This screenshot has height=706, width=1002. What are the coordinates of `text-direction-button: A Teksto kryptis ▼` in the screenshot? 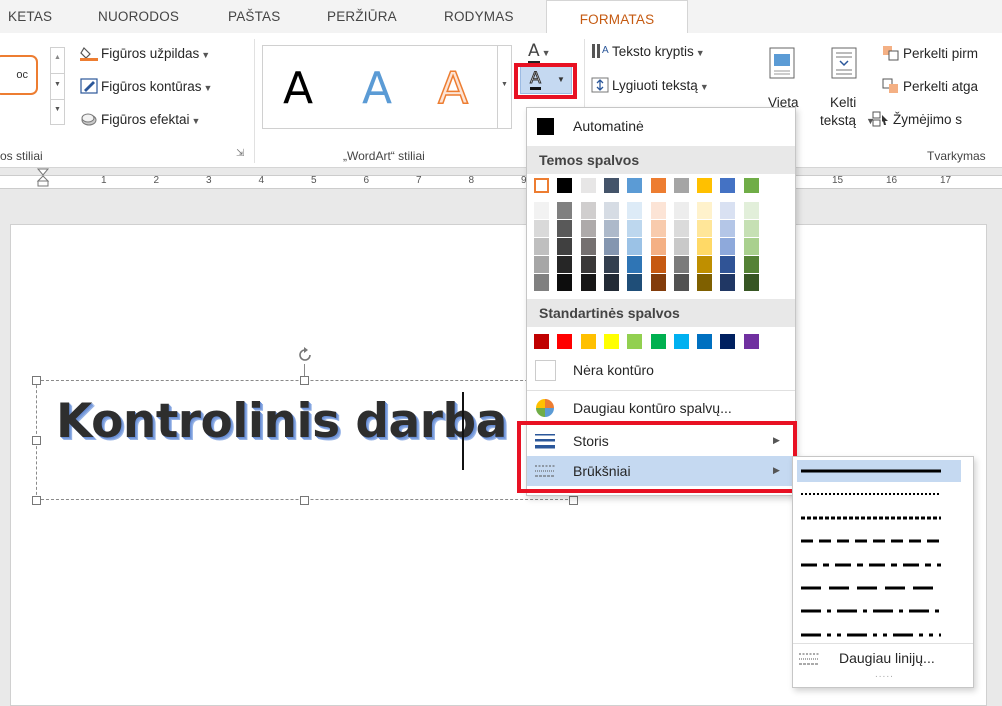 It's located at (648, 51).